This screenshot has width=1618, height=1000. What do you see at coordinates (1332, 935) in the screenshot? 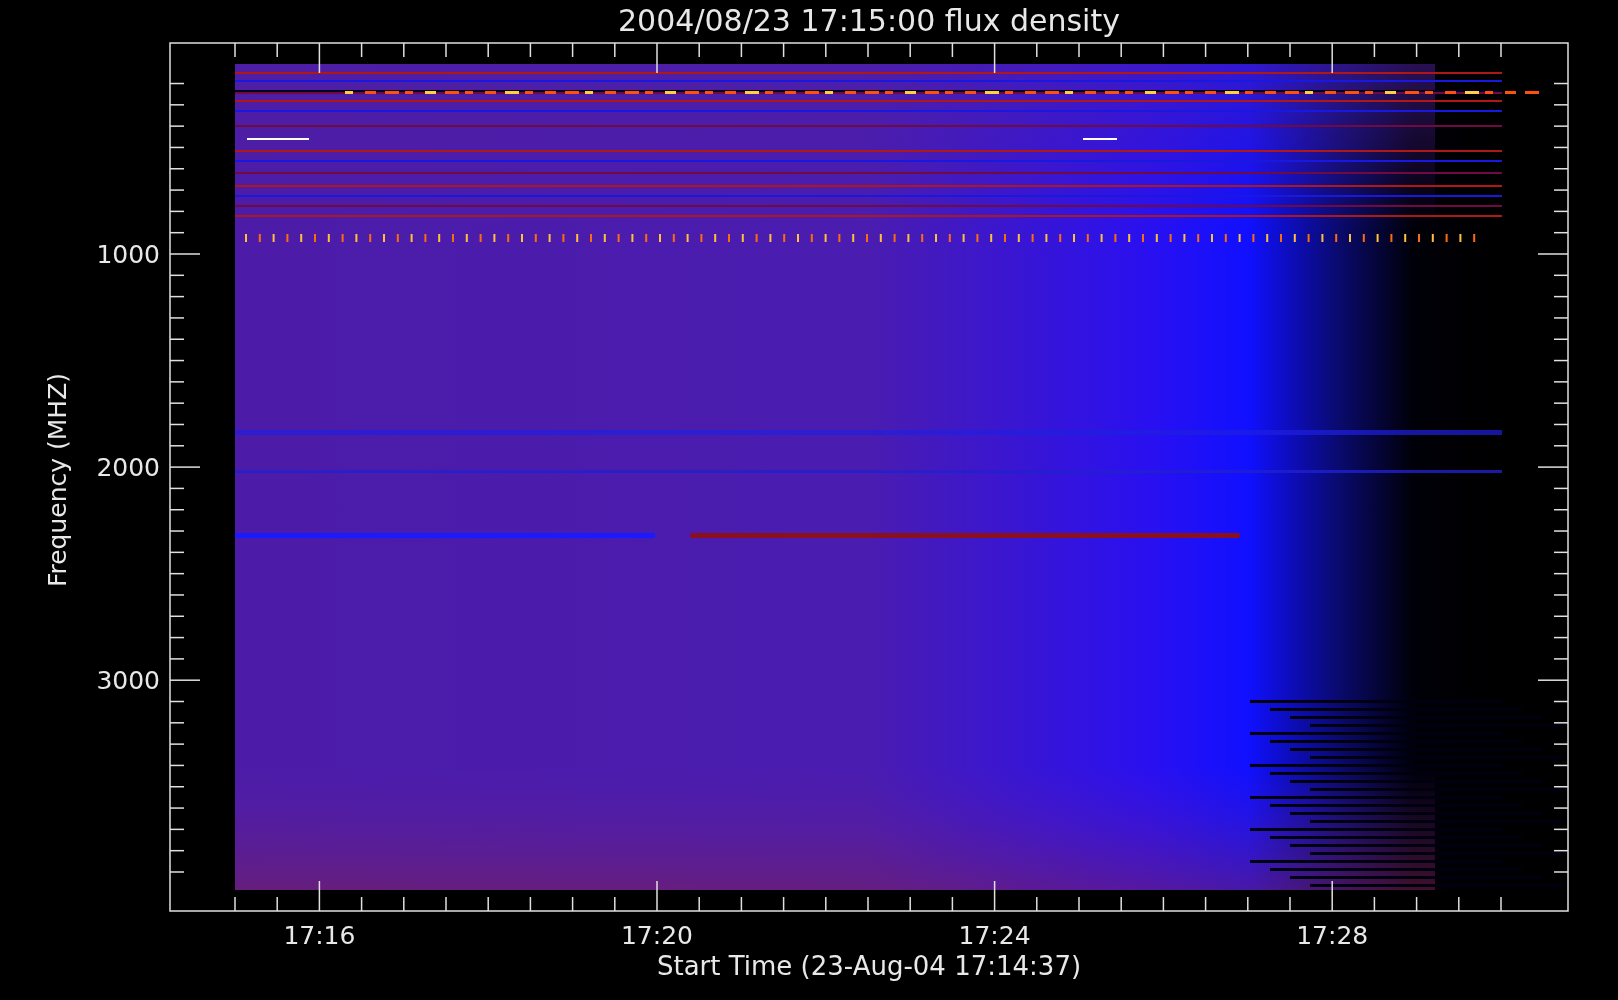
I see `x-tick-label: 17:28` at bounding box center [1332, 935].